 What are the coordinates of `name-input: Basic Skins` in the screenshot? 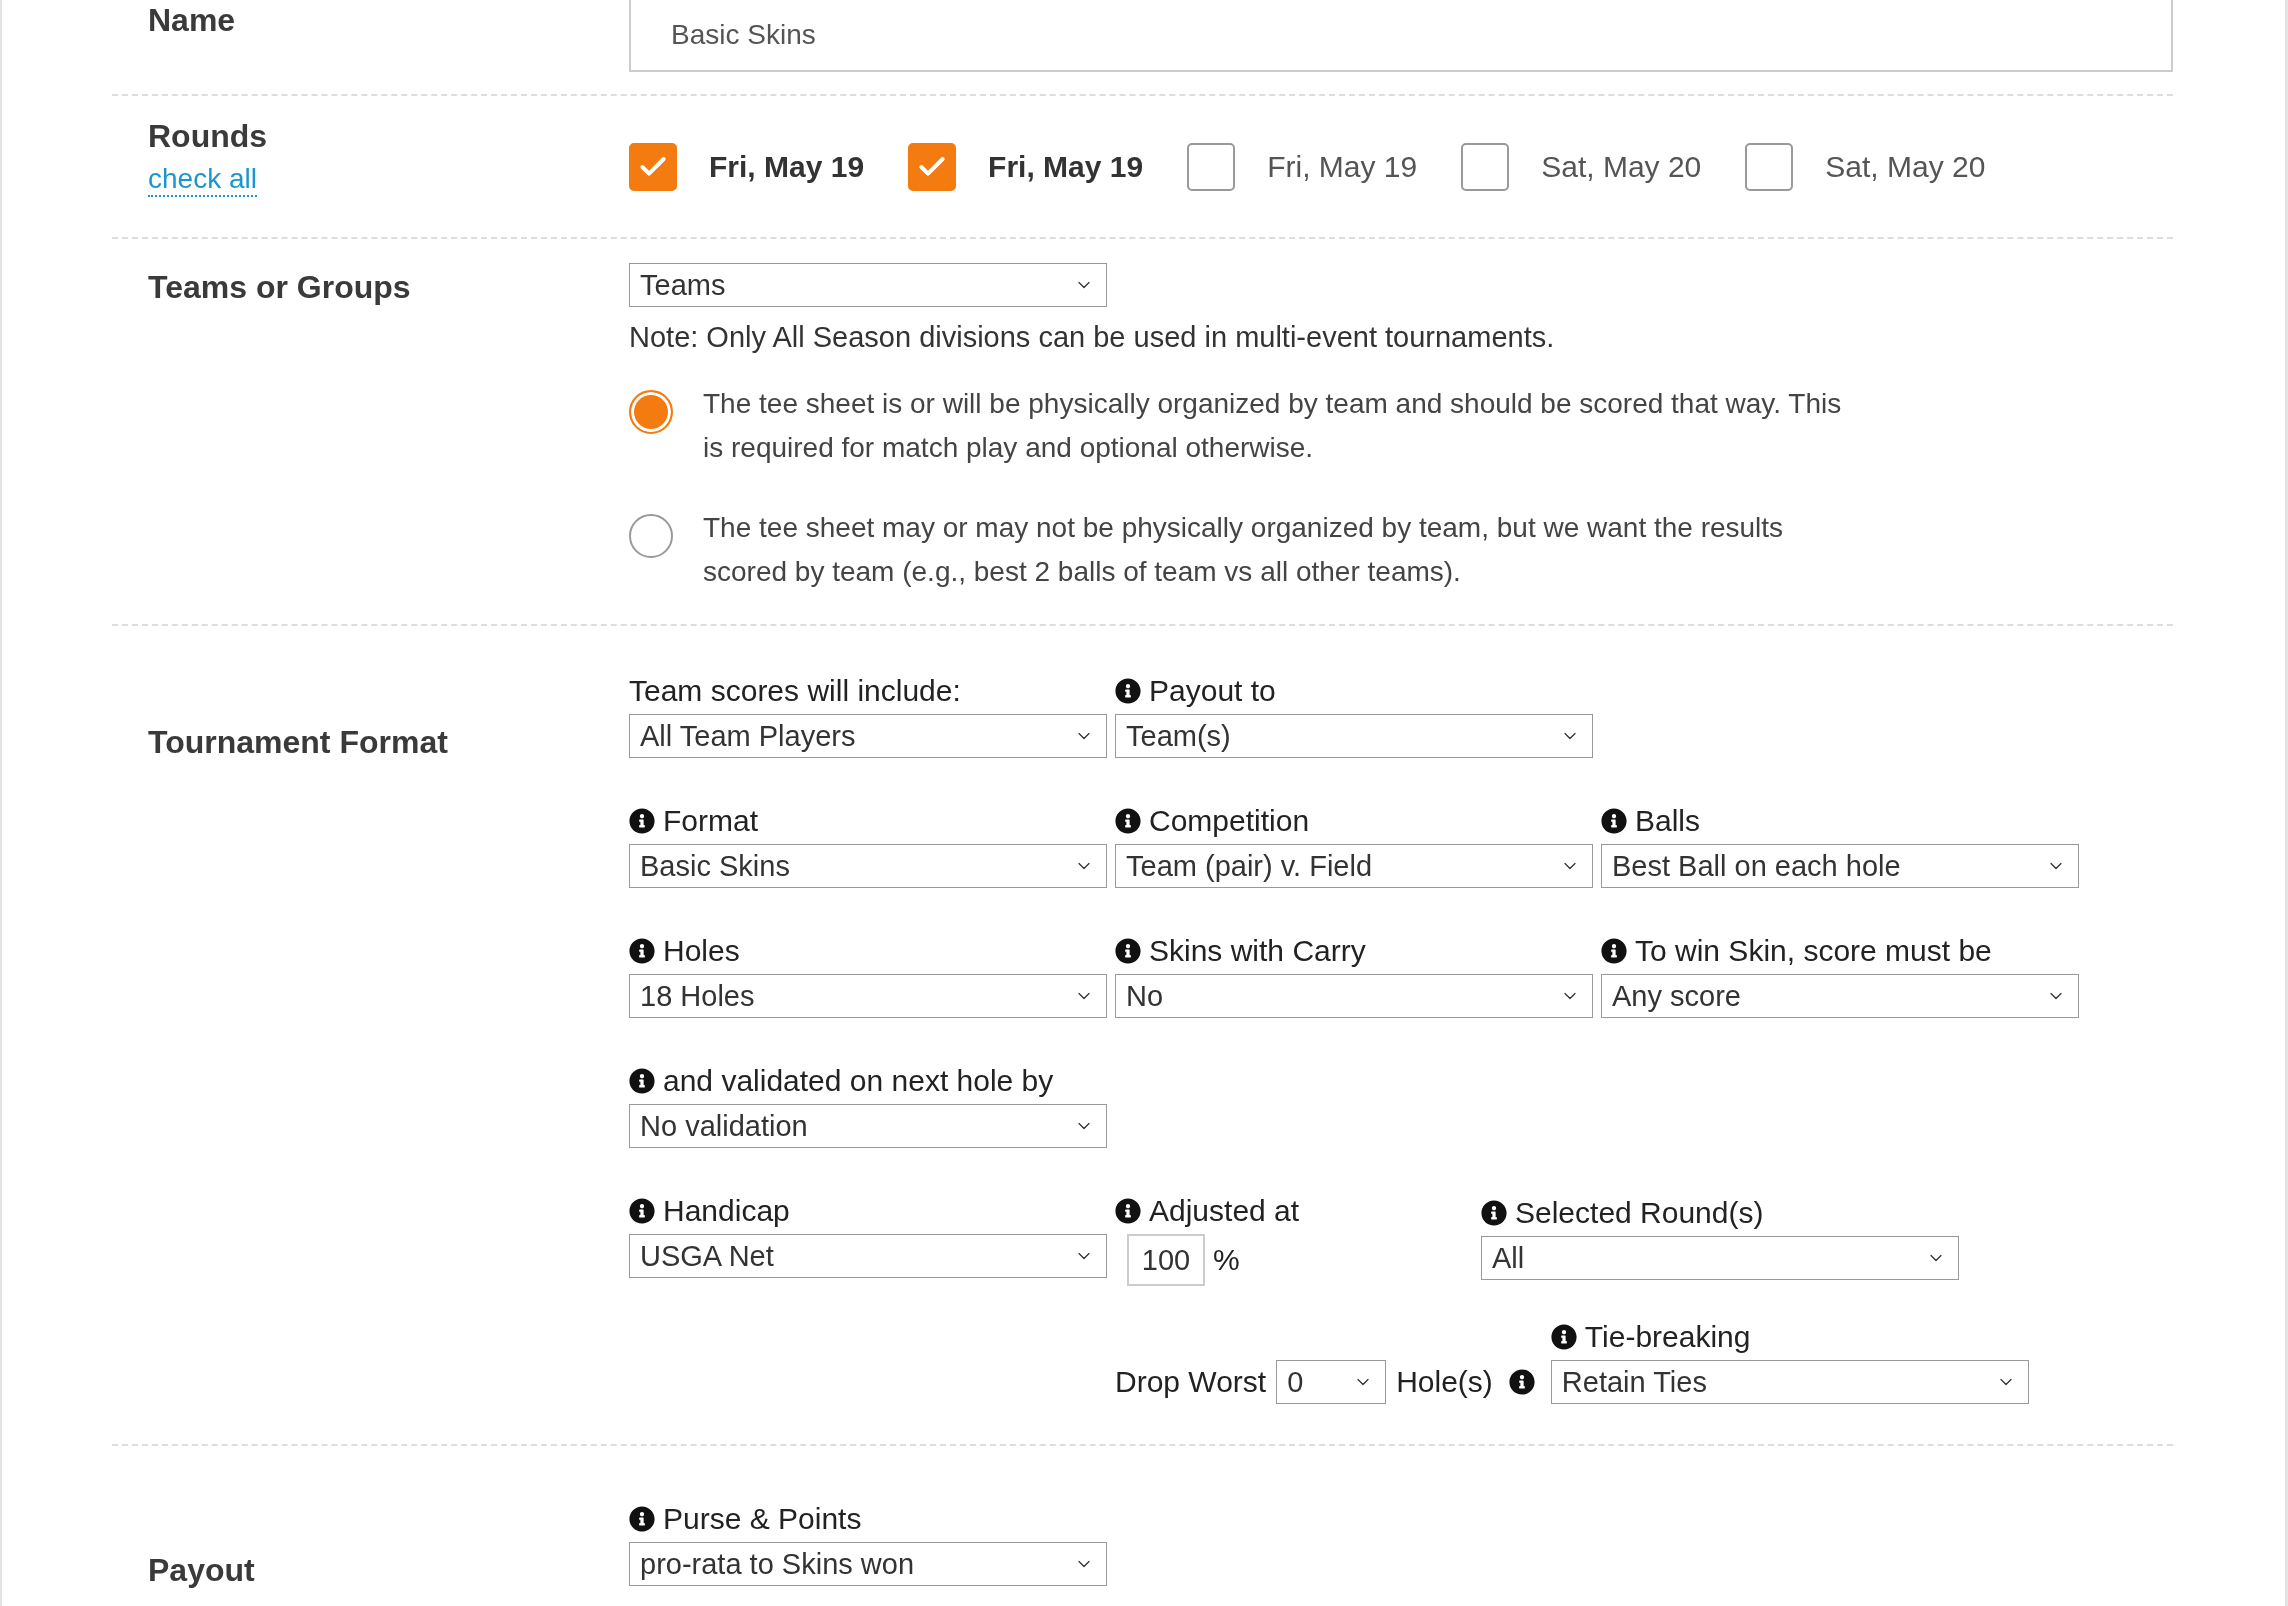 It's located at (1401, 36).